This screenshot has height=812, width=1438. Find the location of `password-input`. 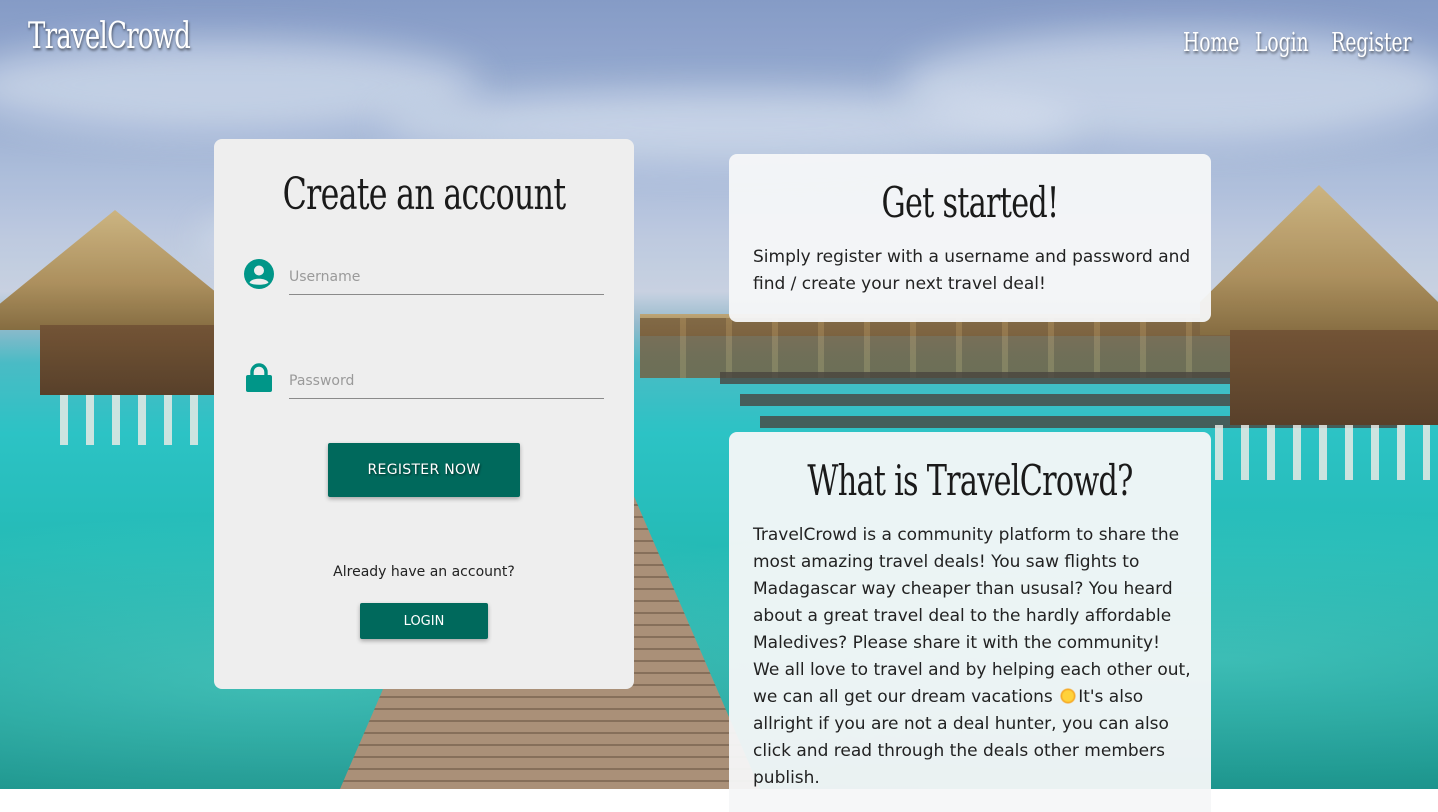

password-input is located at coordinates (446, 381).